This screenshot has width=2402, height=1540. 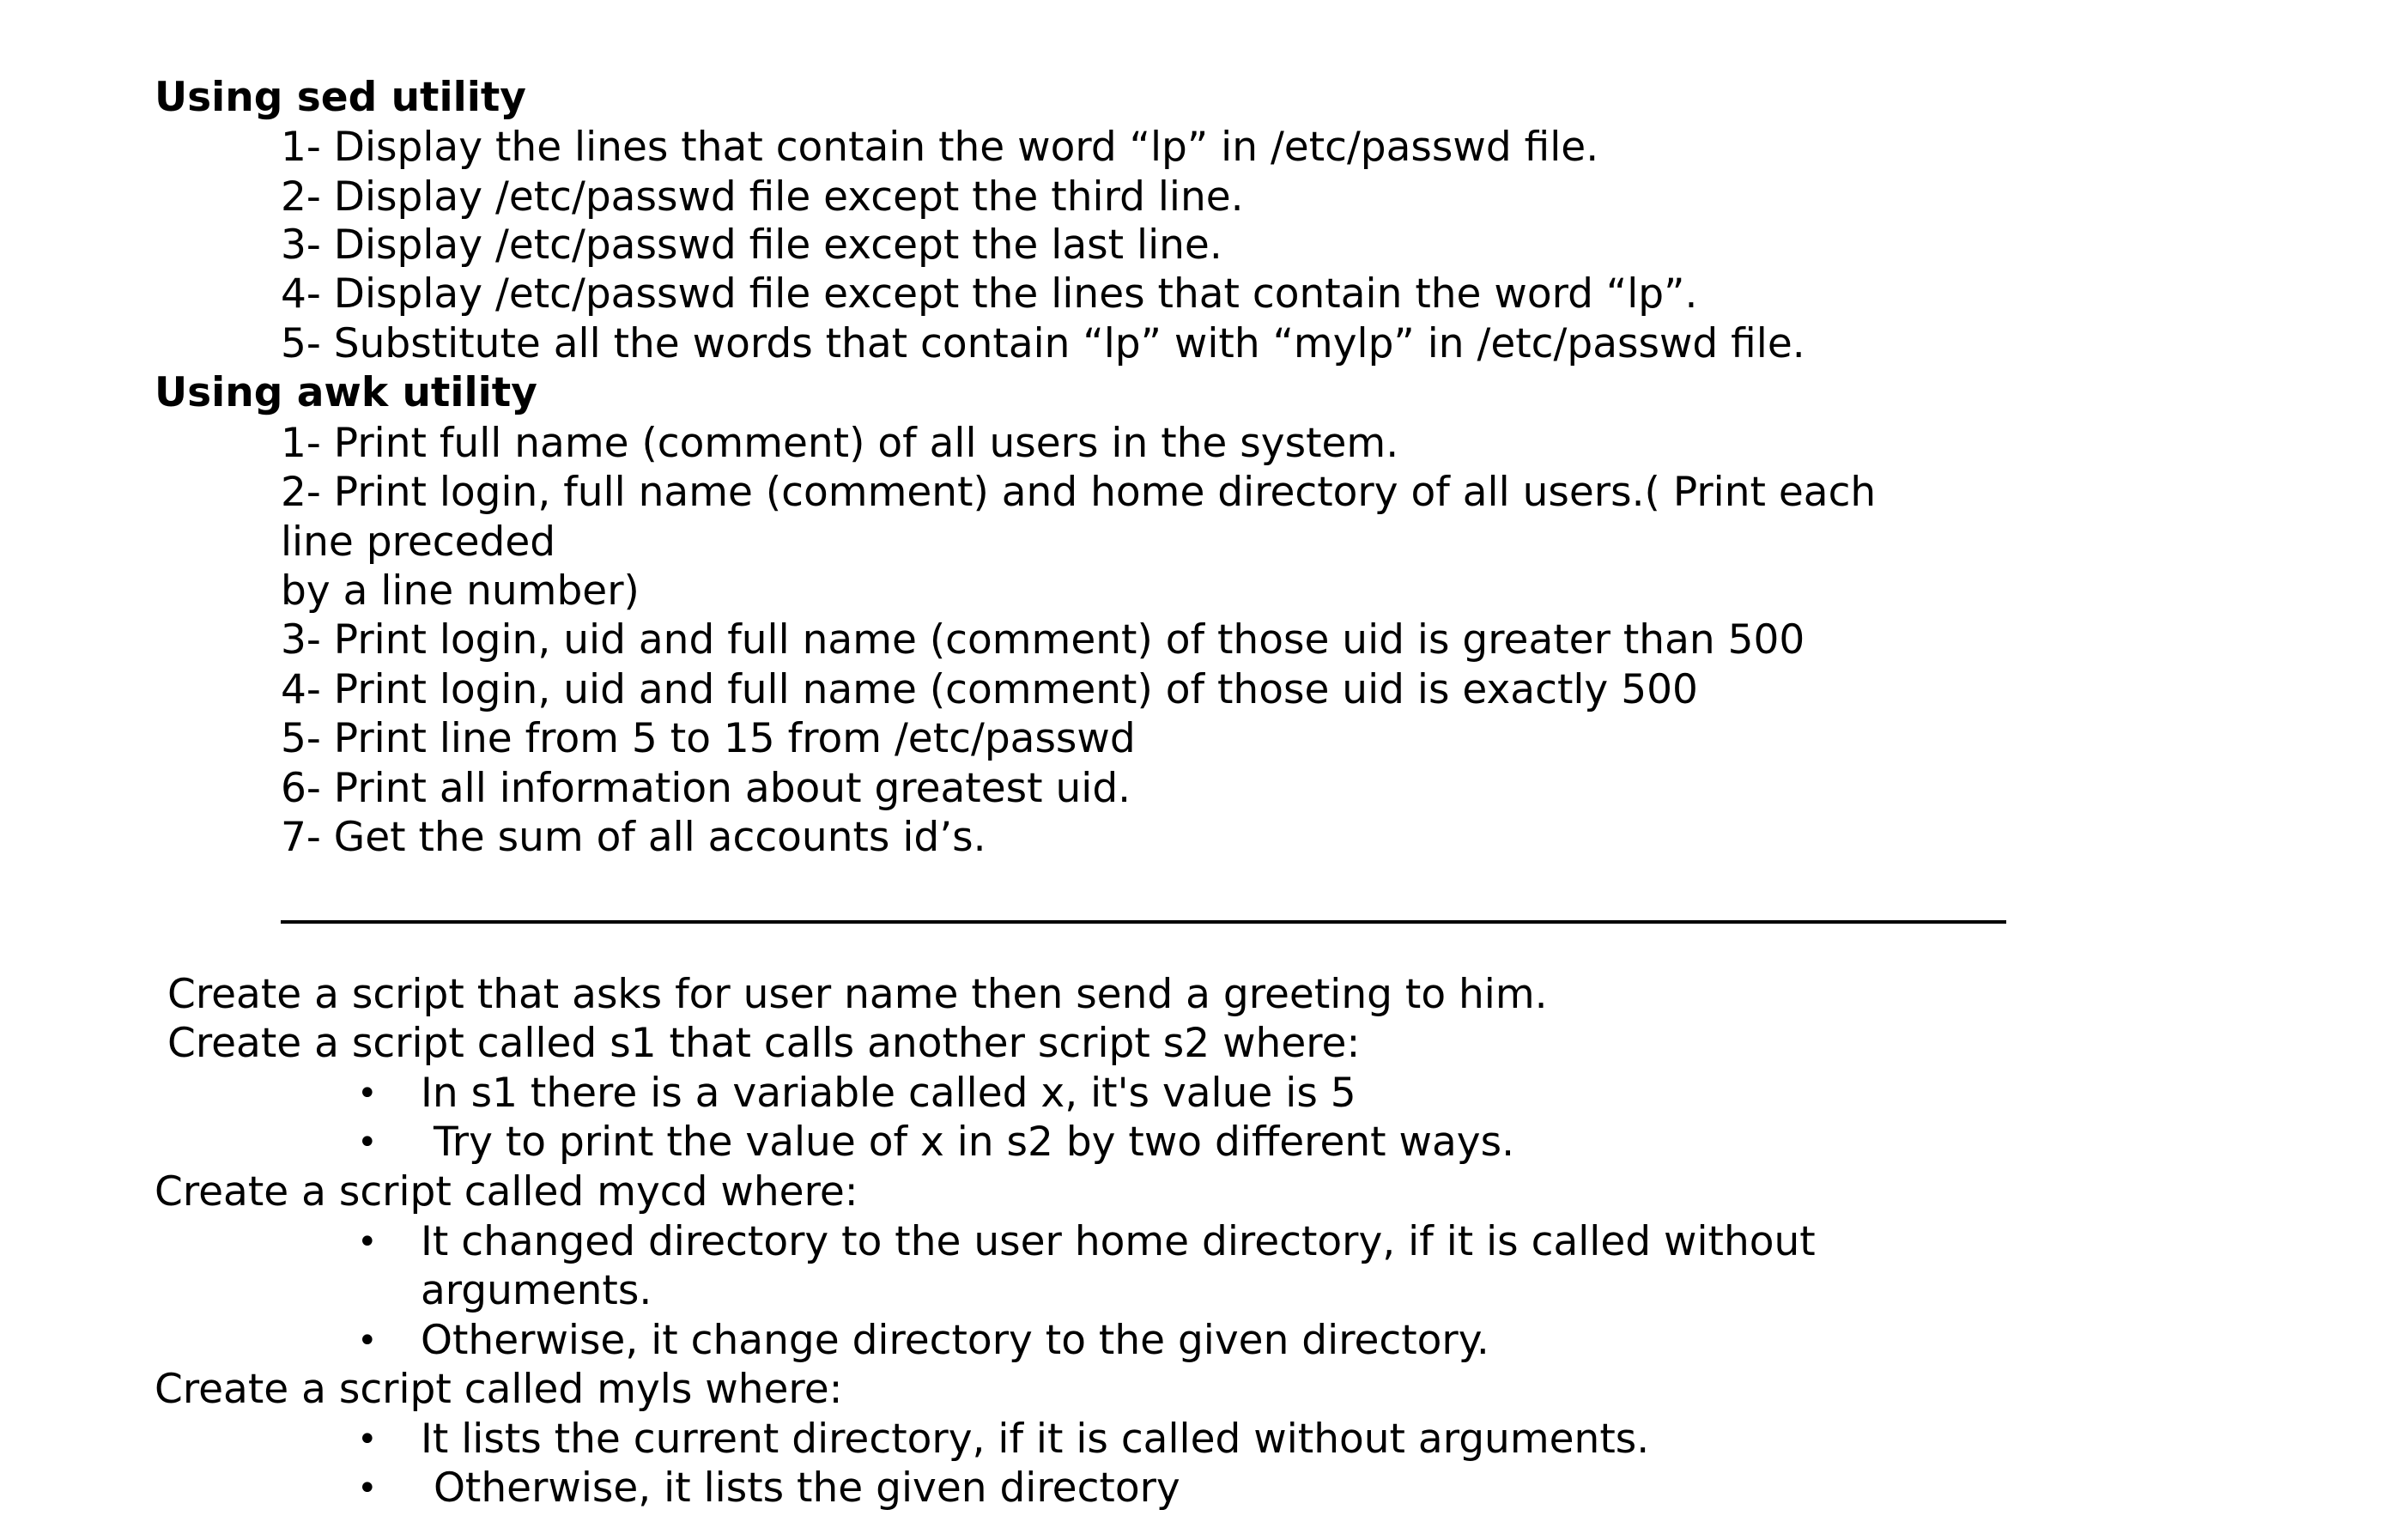 I want to click on sed-section-heading: Using sed utility, so click(x=340, y=97).